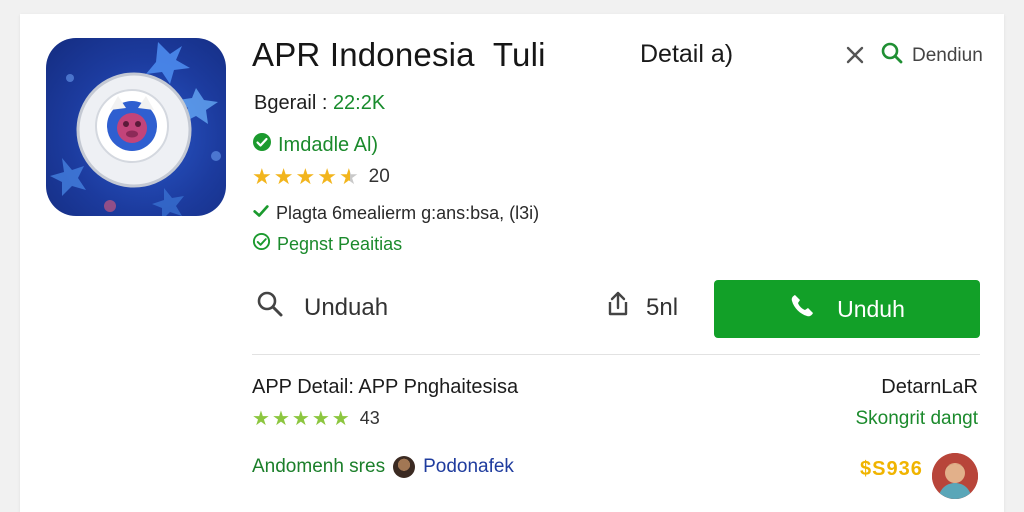 The image size is (1024, 512). I want to click on details-sub-link: Skongrit dangt, so click(916, 419).